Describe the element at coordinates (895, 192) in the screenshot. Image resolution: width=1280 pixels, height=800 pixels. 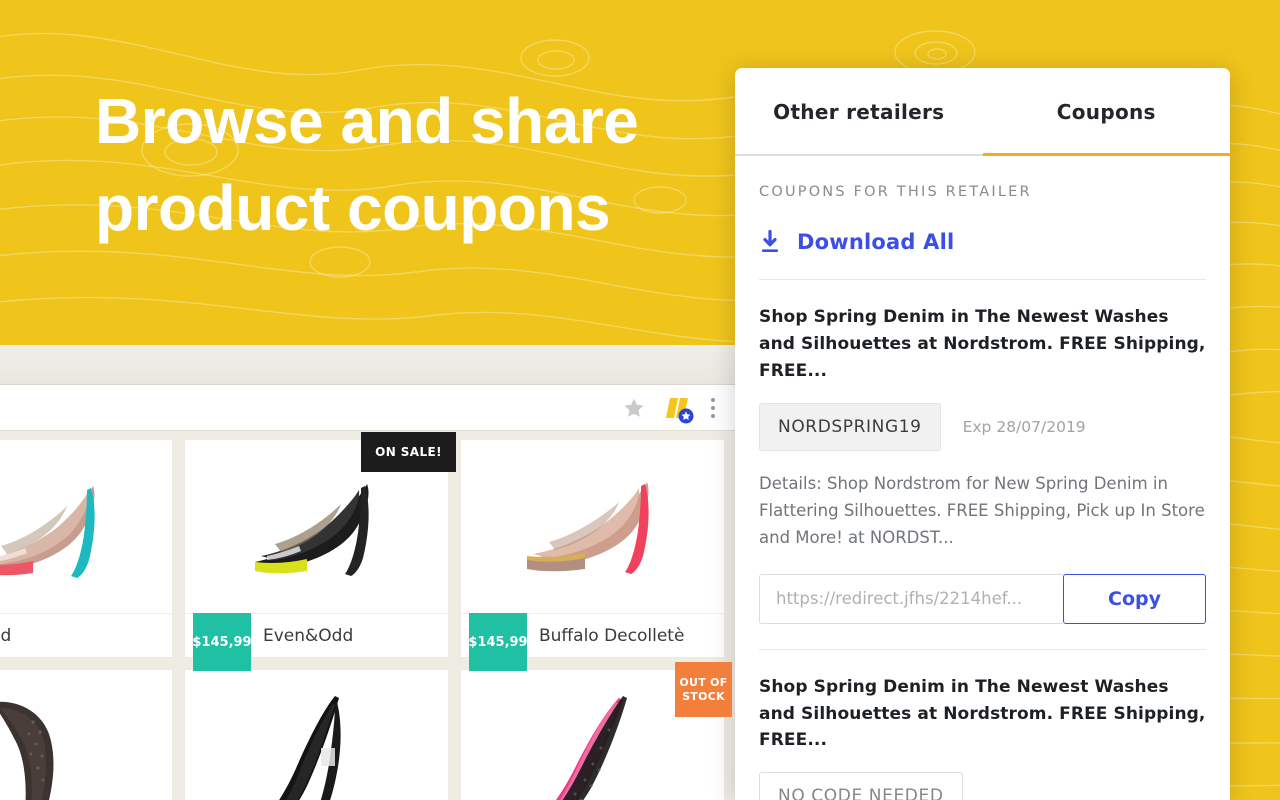
I see `section-heading: COUPONS FOR THIS RETAILER` at that location.